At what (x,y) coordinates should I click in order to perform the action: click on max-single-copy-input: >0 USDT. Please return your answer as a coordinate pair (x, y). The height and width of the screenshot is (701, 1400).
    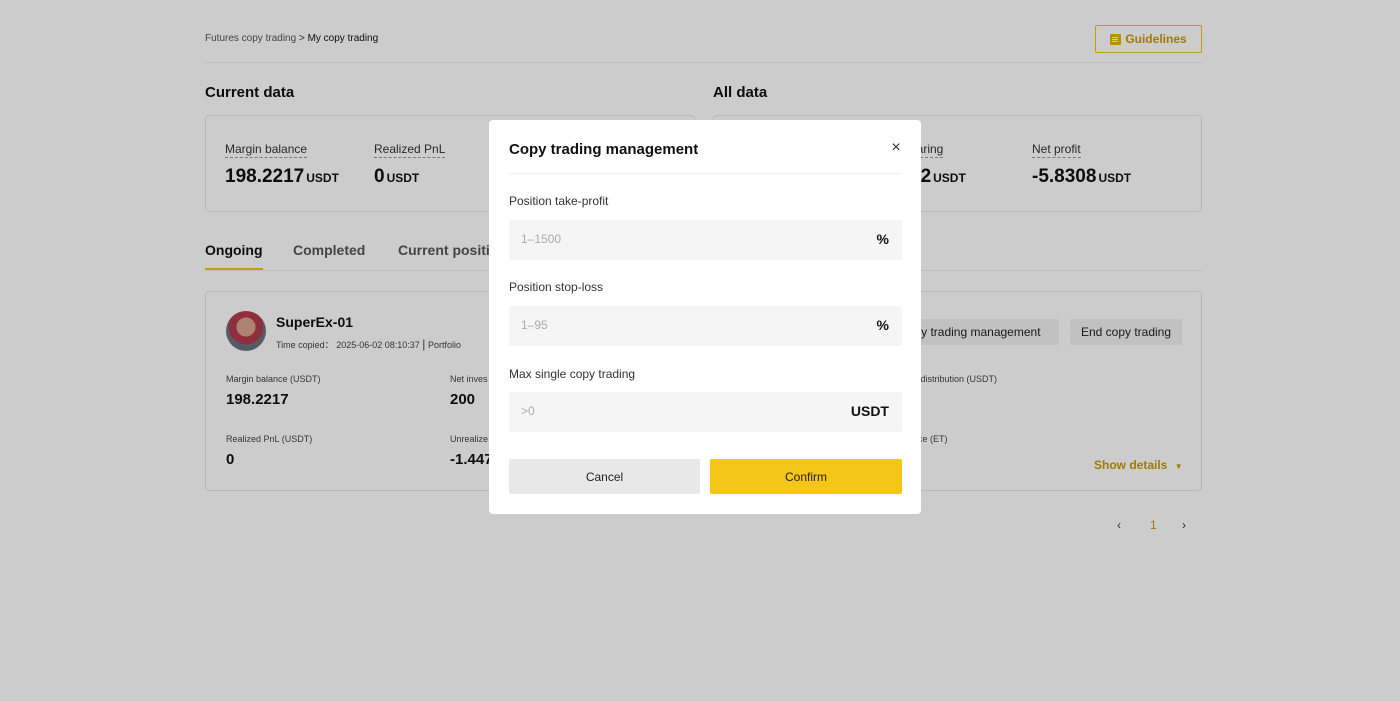
    Looking at the image, I should click on (705, 412).